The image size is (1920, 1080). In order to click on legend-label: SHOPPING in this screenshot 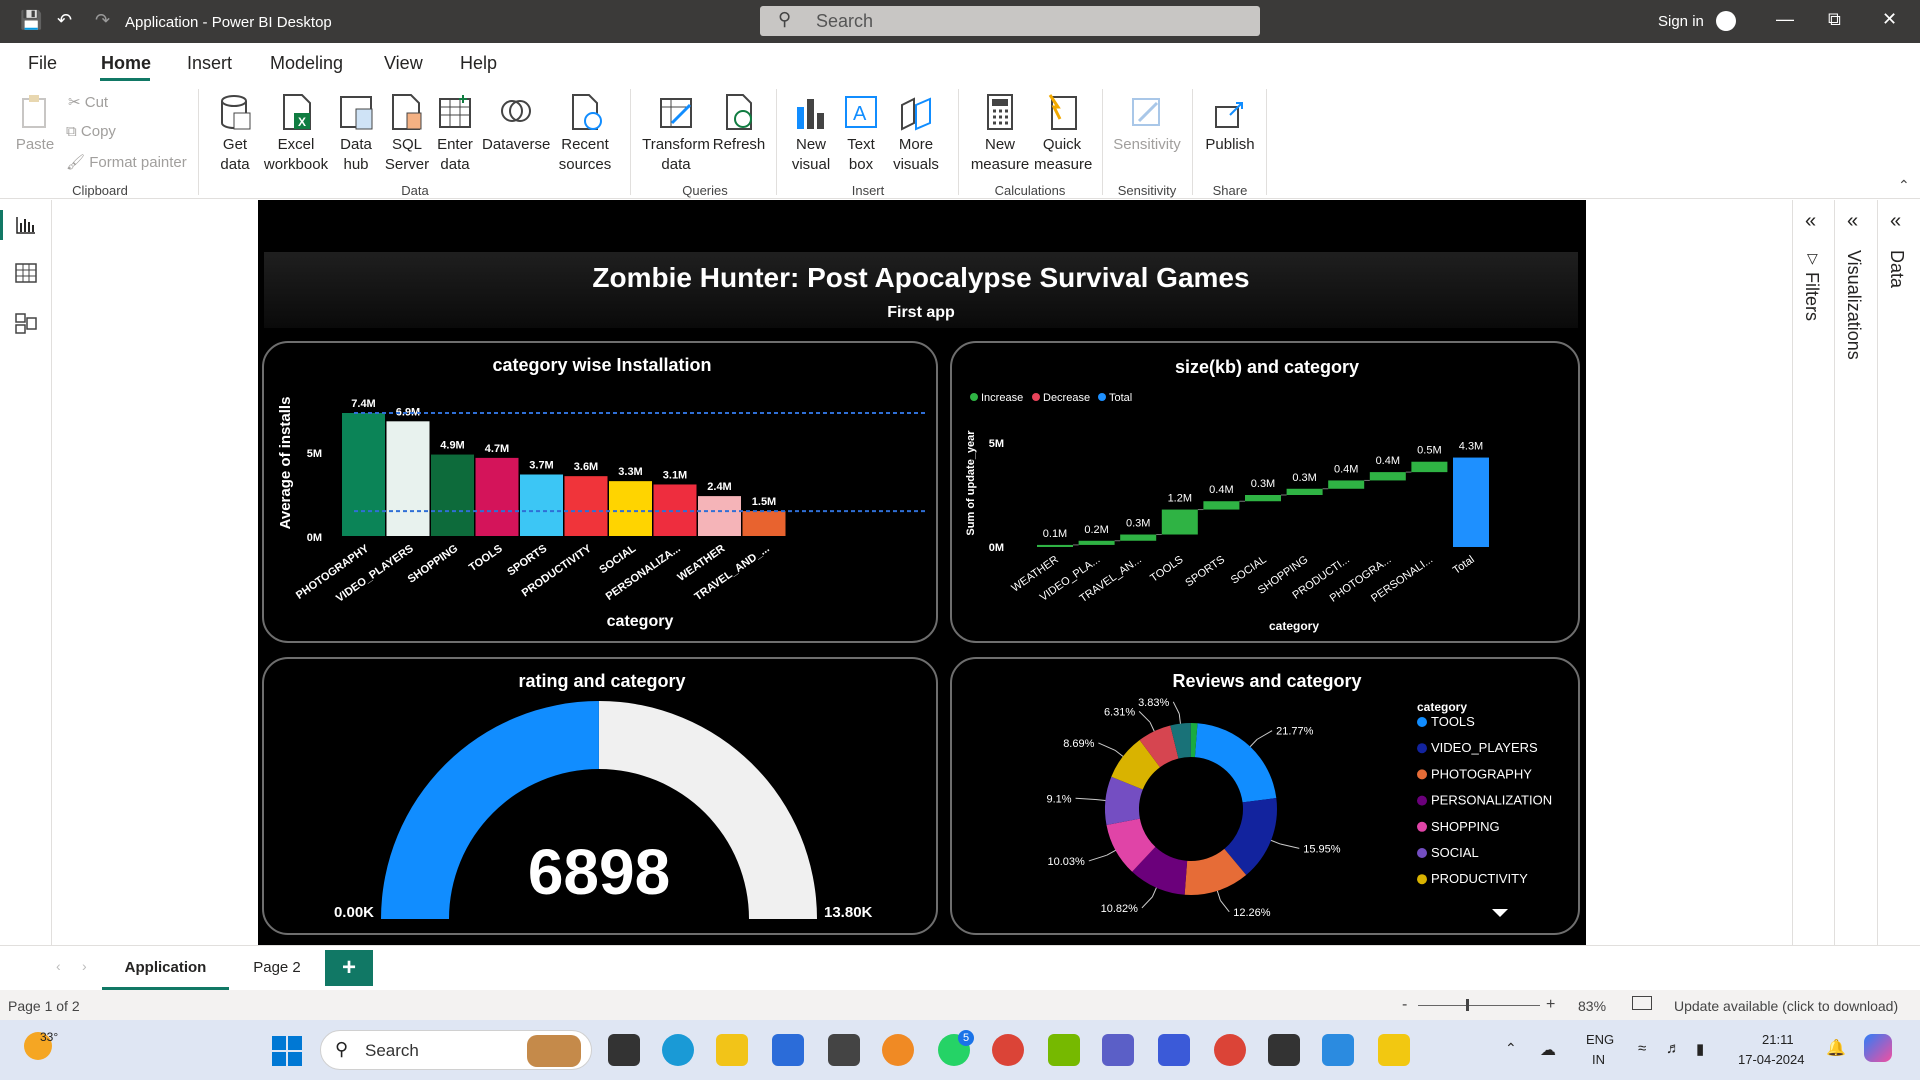, I will do `click(1465, 826)`.